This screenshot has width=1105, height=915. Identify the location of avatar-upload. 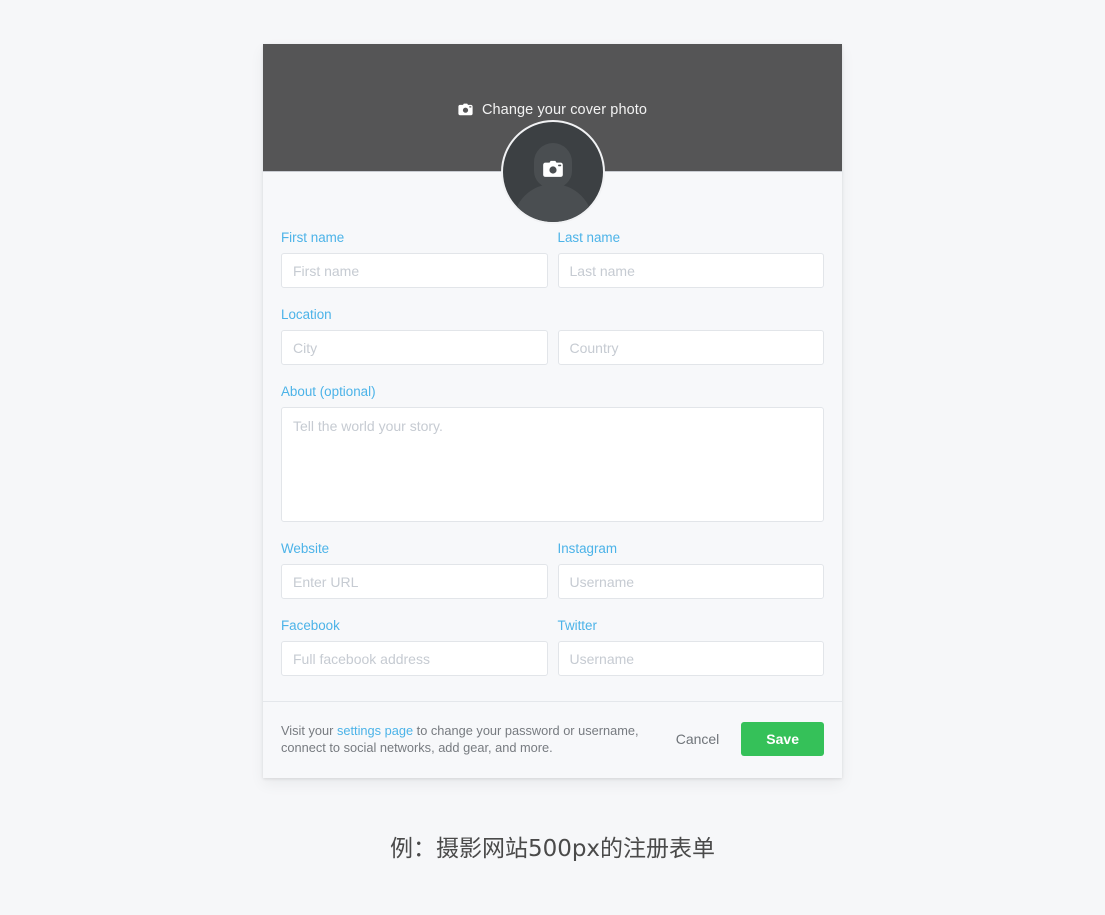
(552, 172).